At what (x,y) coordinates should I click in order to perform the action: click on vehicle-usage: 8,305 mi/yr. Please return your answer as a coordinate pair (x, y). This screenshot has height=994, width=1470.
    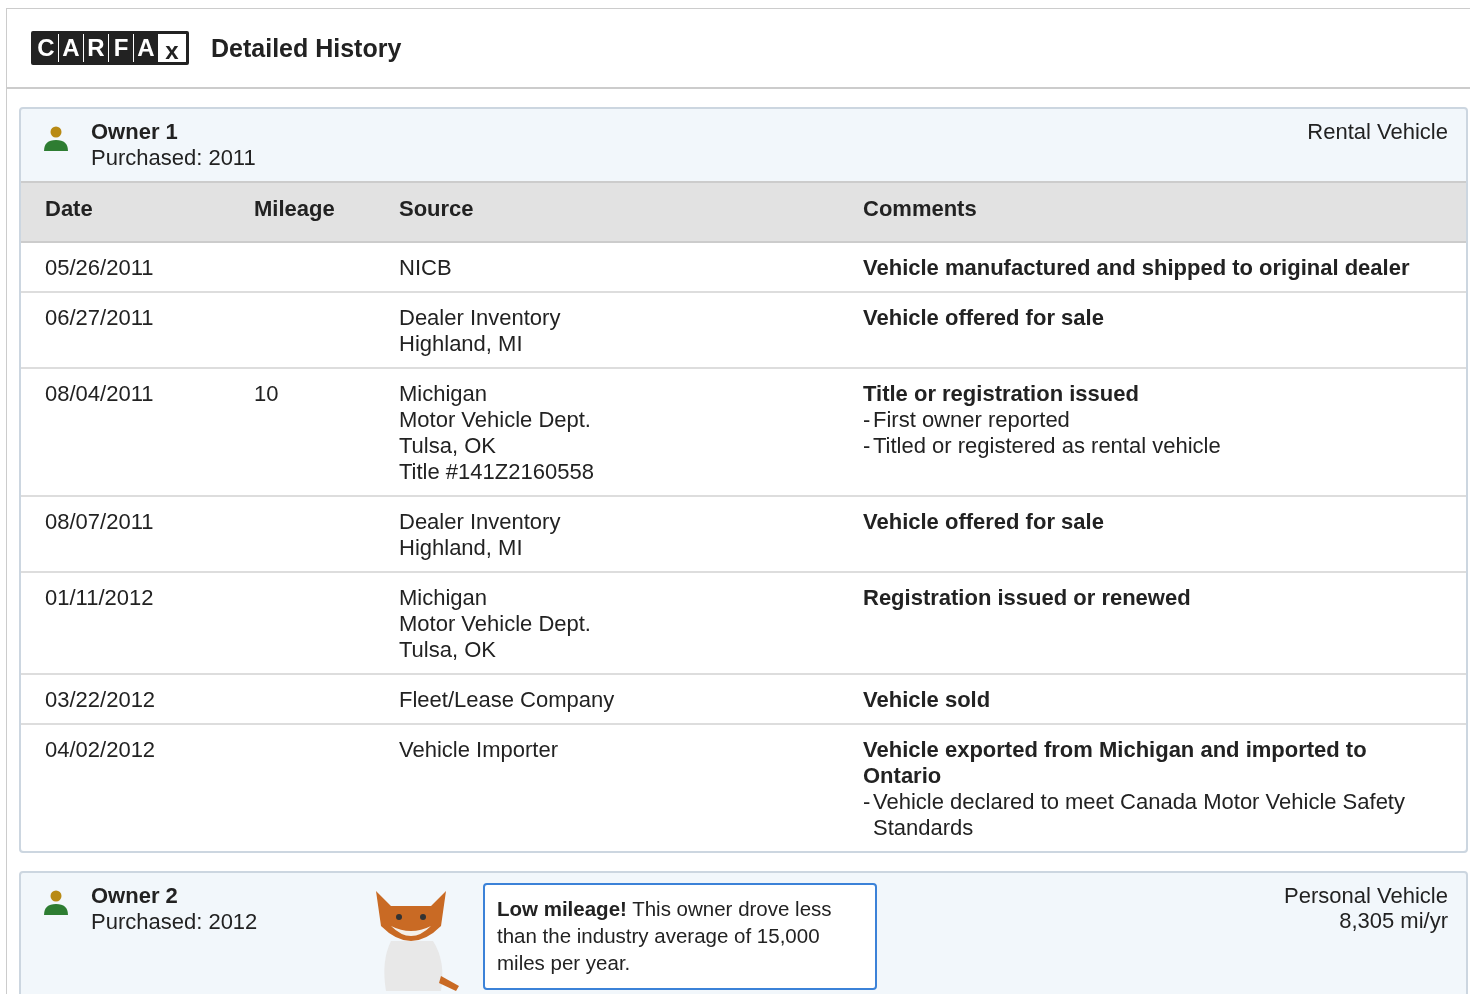
    Looking at the image, I should click on (1393, 920).